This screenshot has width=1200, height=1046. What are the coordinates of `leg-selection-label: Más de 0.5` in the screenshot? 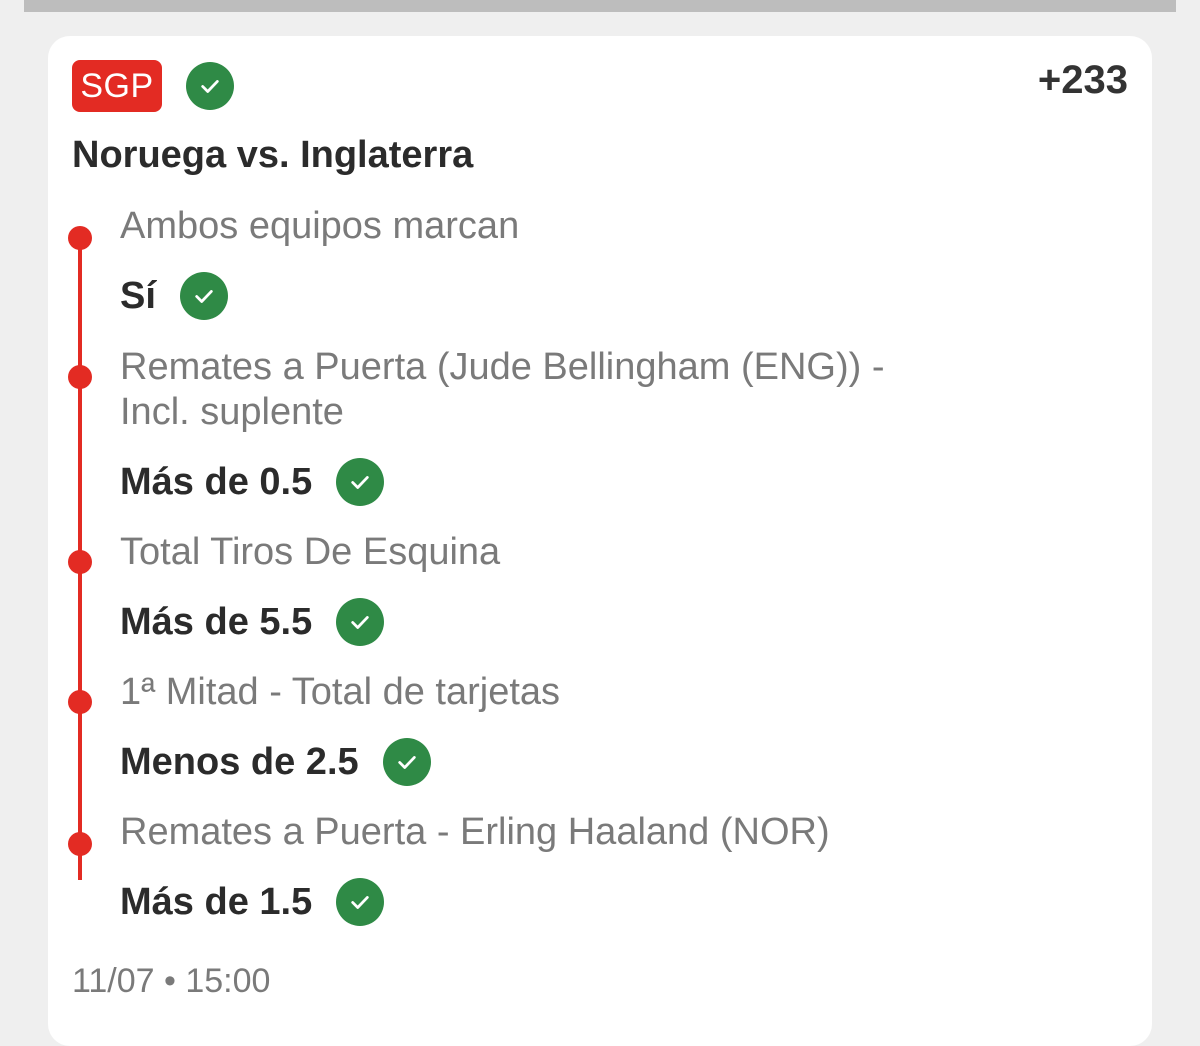 It's located at (216, 481).